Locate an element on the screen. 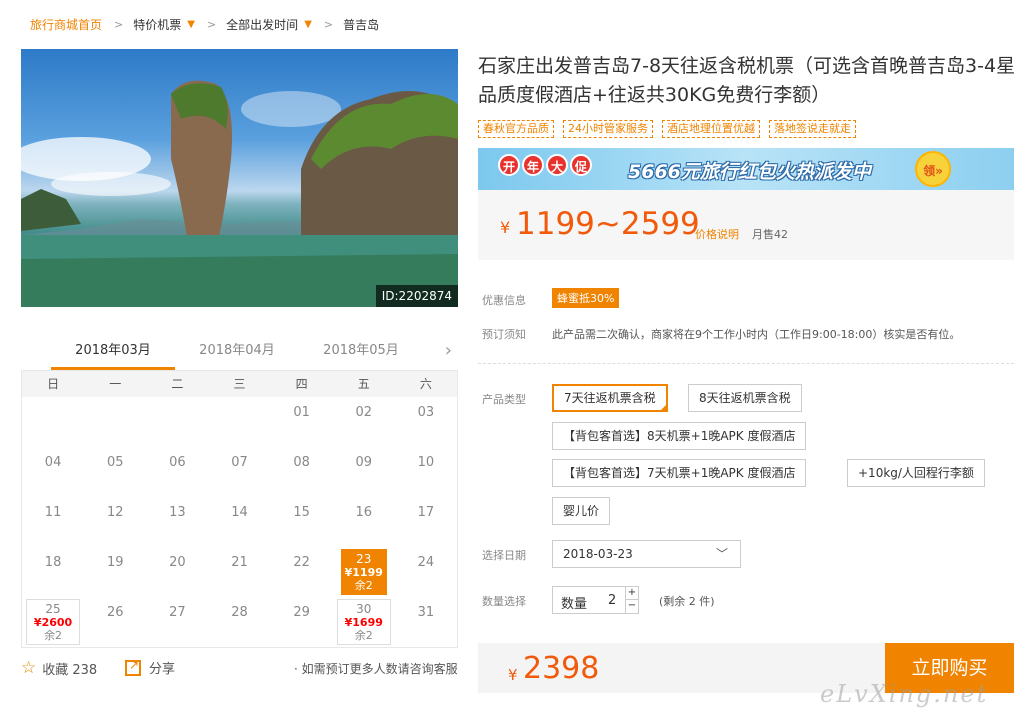  breadcrumb-departure-time: 全部出发时间 is located at coordinates (262, 24).